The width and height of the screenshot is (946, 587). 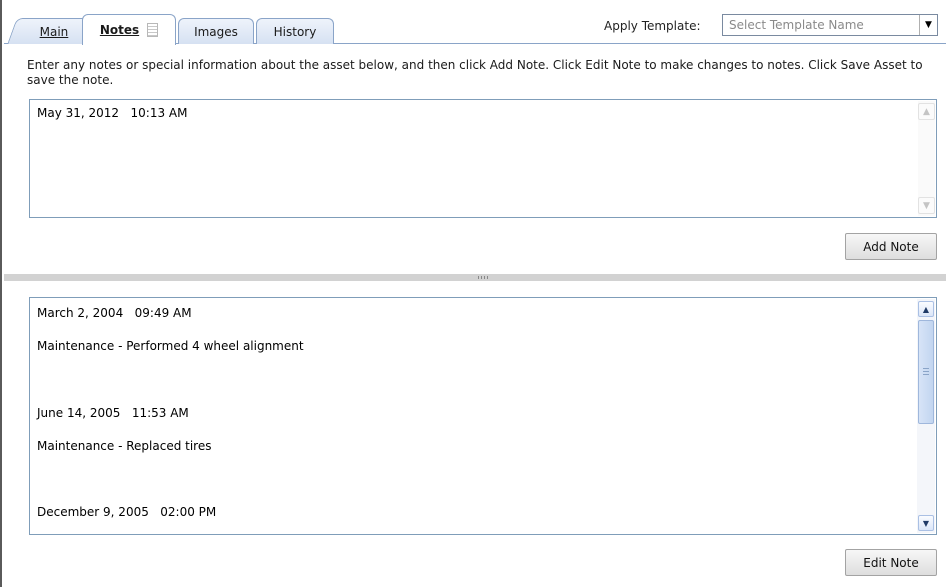 I want to click on scrollbar-thumb, so click(x=926, y=372).